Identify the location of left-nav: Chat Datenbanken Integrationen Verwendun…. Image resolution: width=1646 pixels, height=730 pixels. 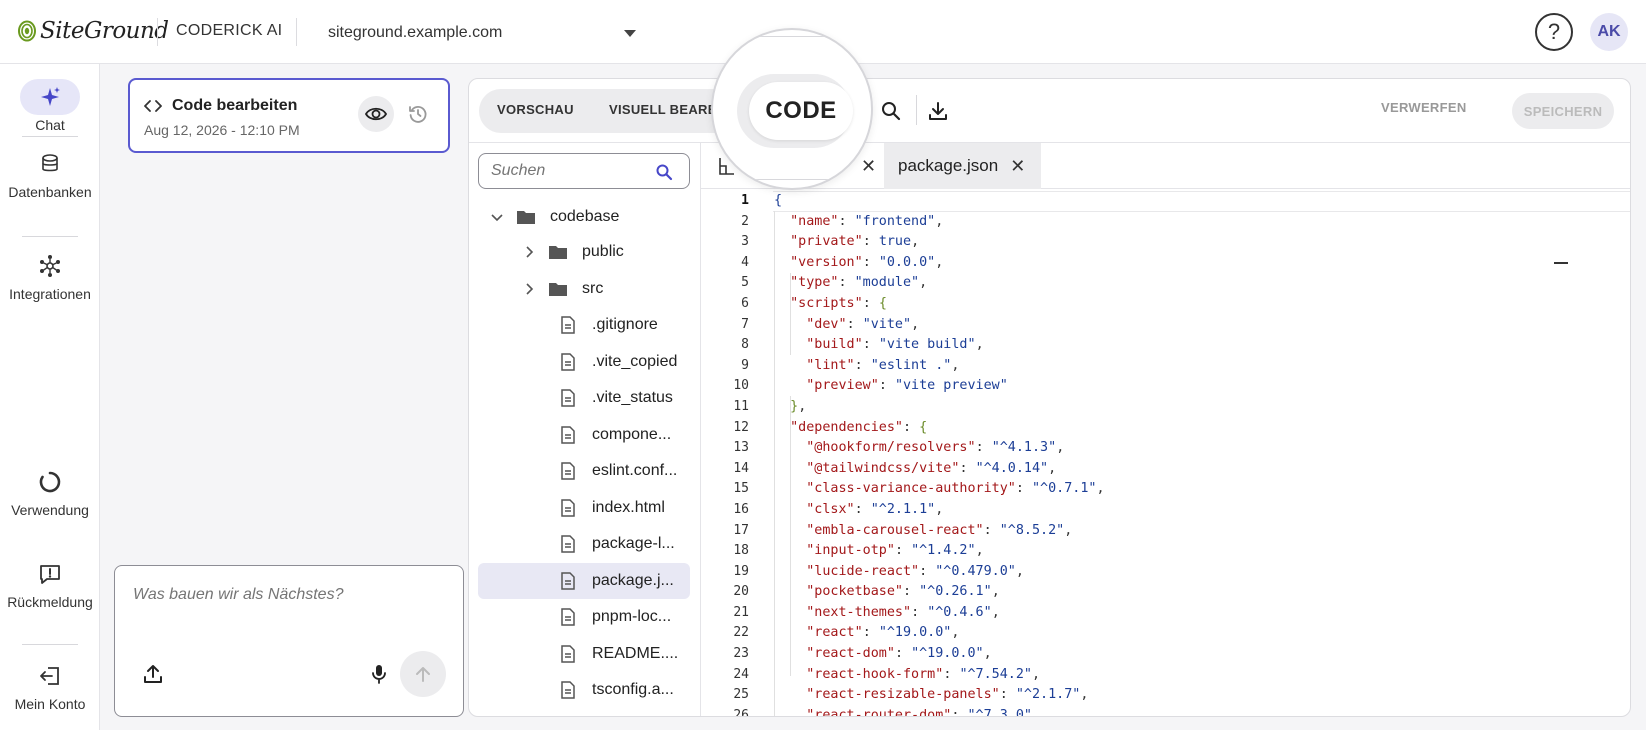
(50, 397).